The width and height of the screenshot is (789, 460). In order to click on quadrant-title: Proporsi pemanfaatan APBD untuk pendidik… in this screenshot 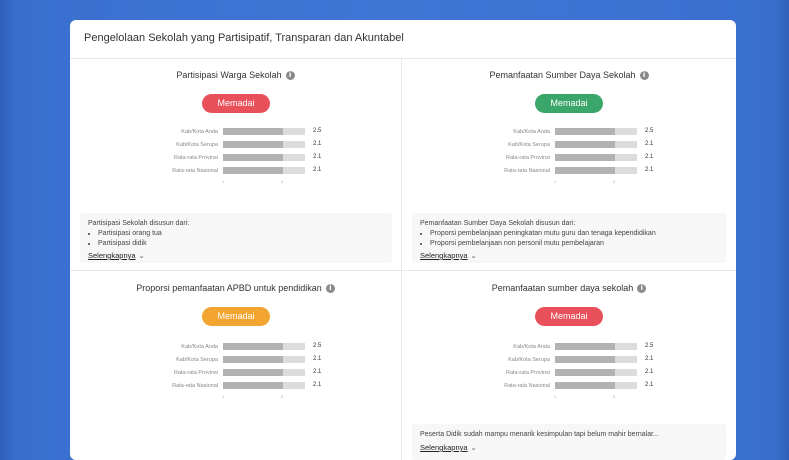, I will do `click(235, 288)`.